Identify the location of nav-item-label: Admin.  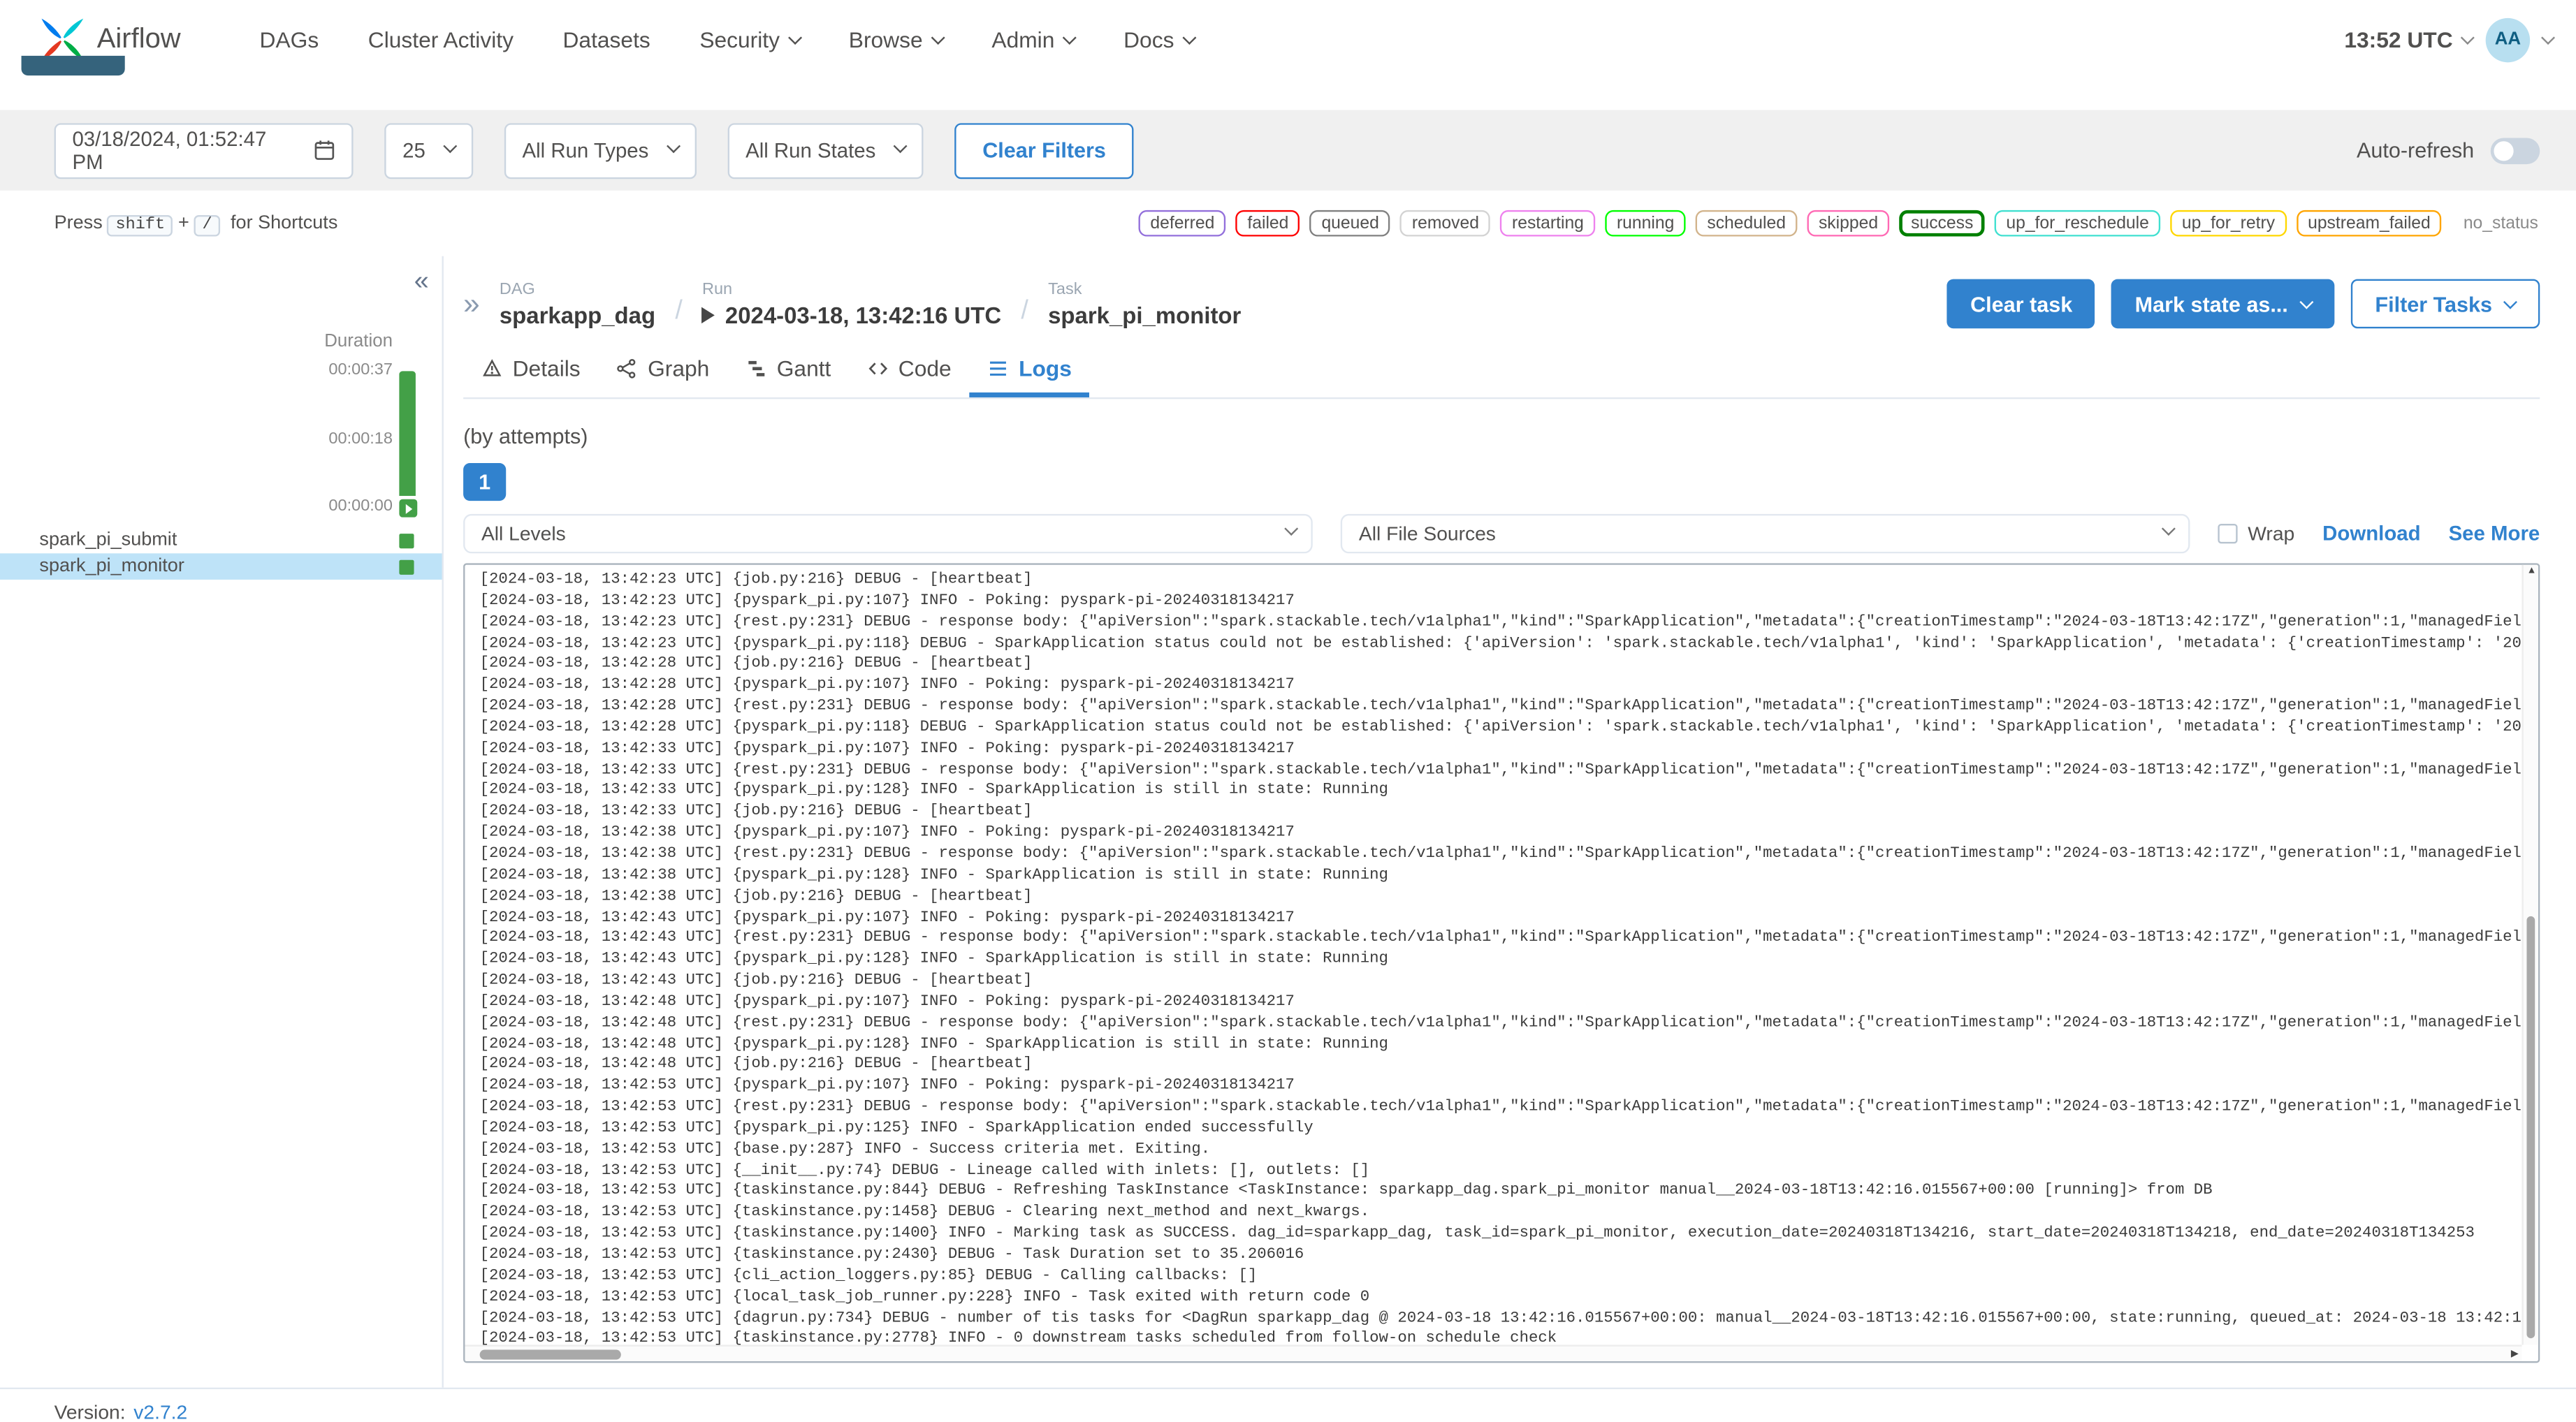
(1023, 39).